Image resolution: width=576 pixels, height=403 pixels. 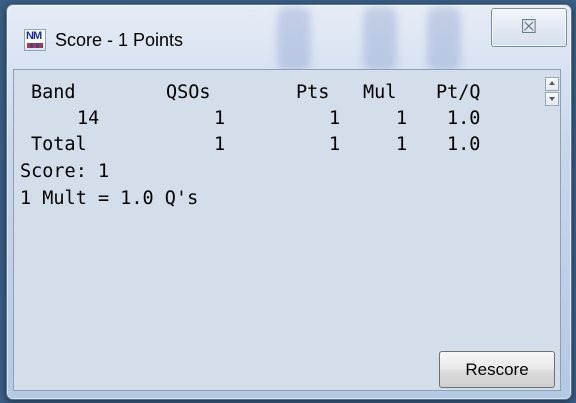 I want to click on app-icon-stripe, so click(x=35, y=45).